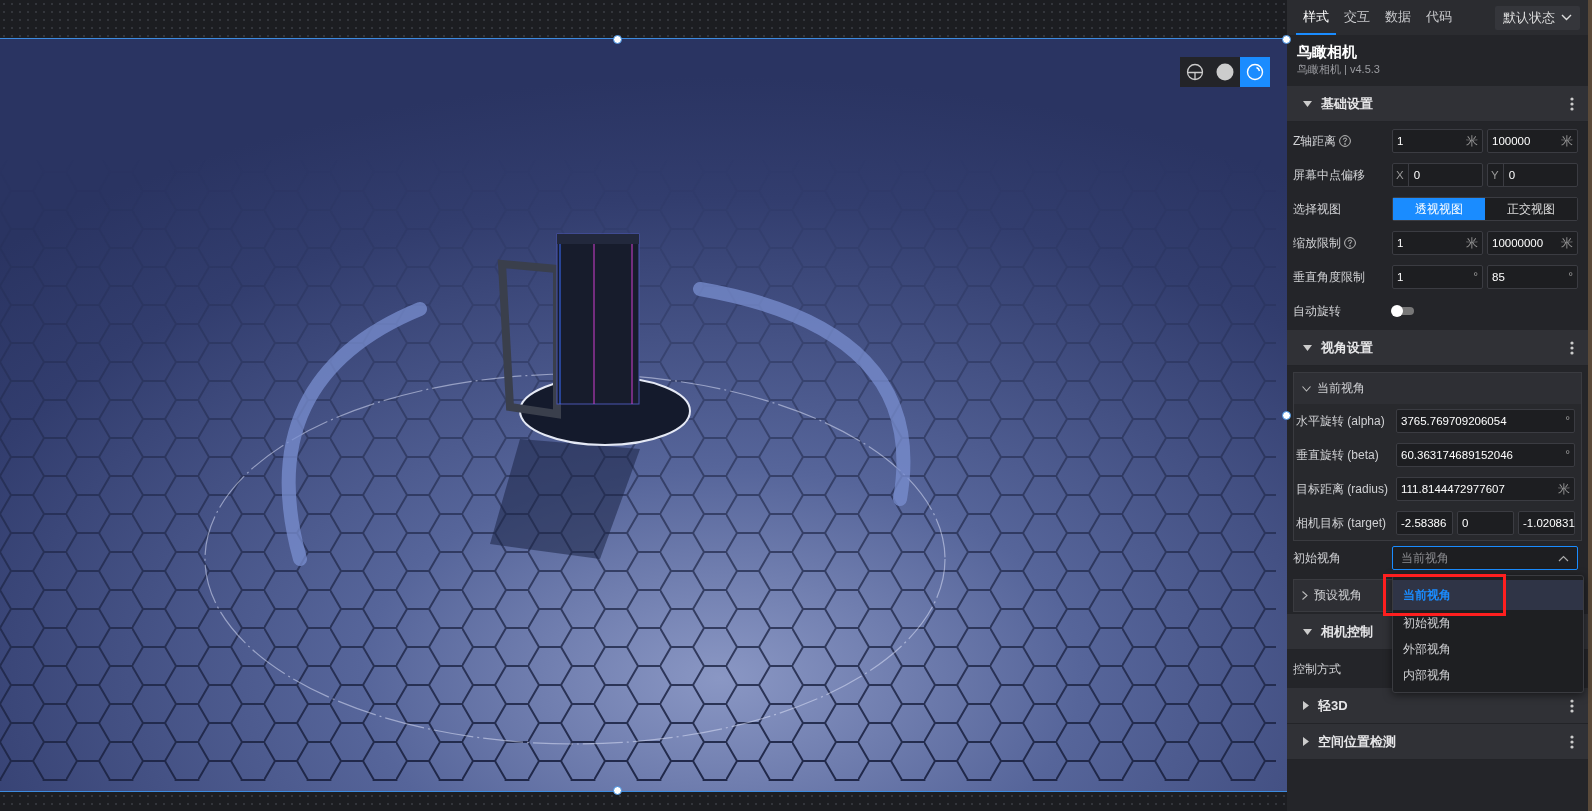  Describe the element at coordinates (1488, 595) in the screenshot. I see `dropdown-option: 当前视角` at that location.